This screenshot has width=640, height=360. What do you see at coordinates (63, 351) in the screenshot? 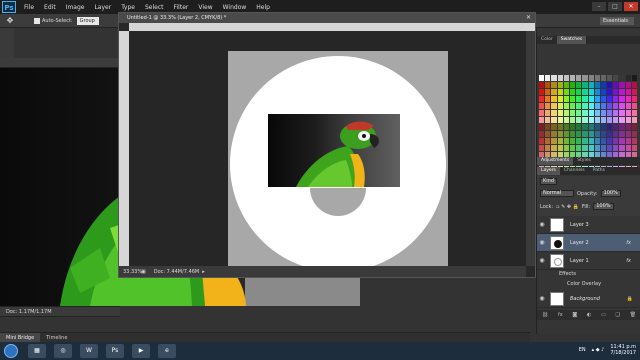
I see `chrome-icon: ◎` at bounding box center [63, 351].